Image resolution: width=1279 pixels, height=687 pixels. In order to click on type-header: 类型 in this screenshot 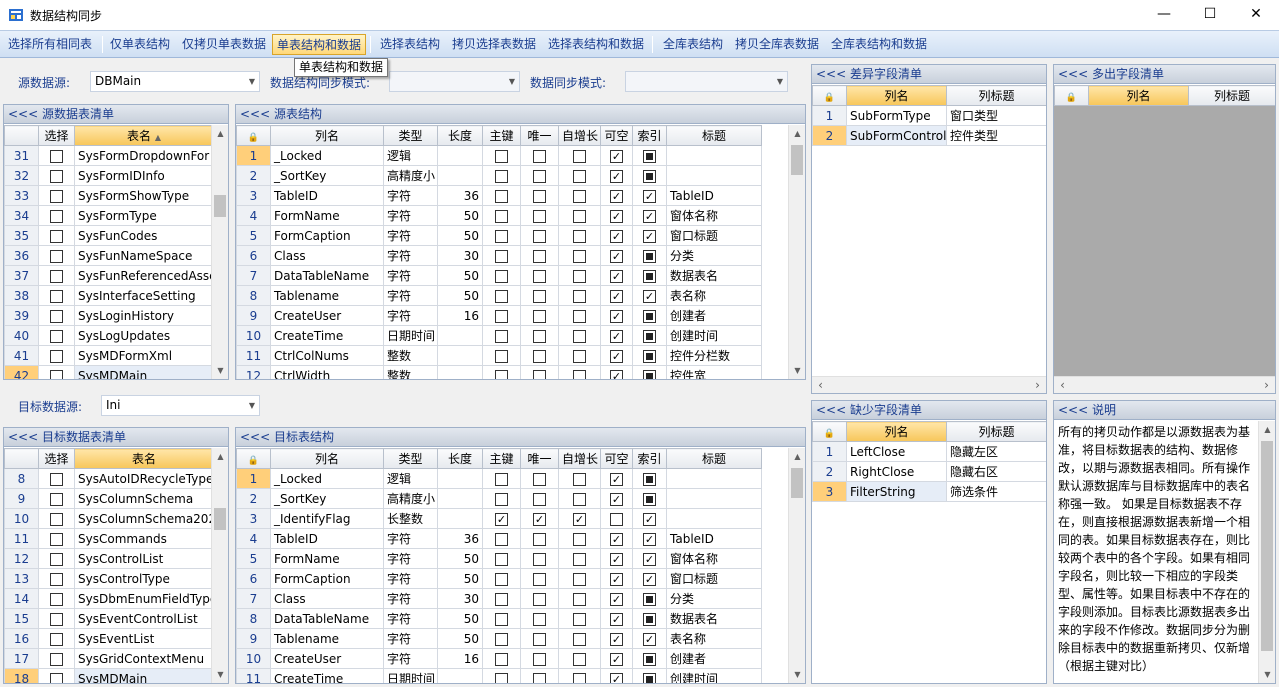, I will do `click(410, 135)`.